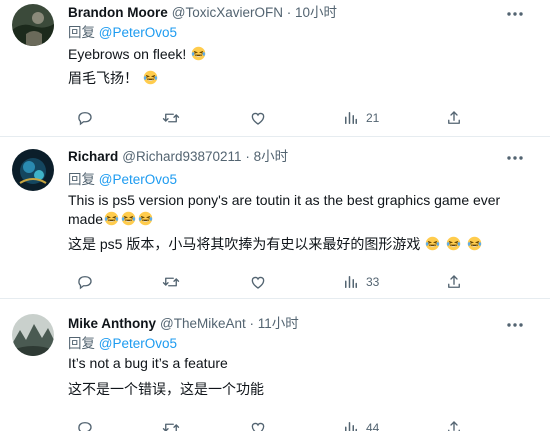 The image size is (550, 431). I want to click on timestamp: 8小时, so click(271, 156).